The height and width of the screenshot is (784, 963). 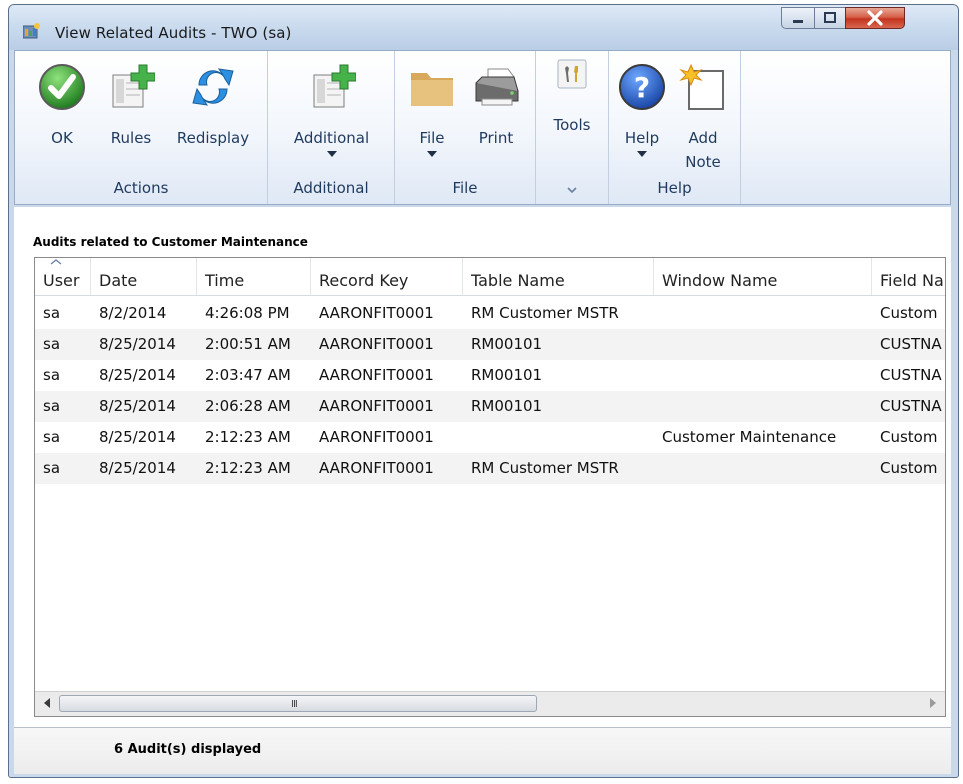 What do you see at coordinates (294, 704) in the screenshot?
I see `scrollbar-grip: III` at bounding box center [294, 704].